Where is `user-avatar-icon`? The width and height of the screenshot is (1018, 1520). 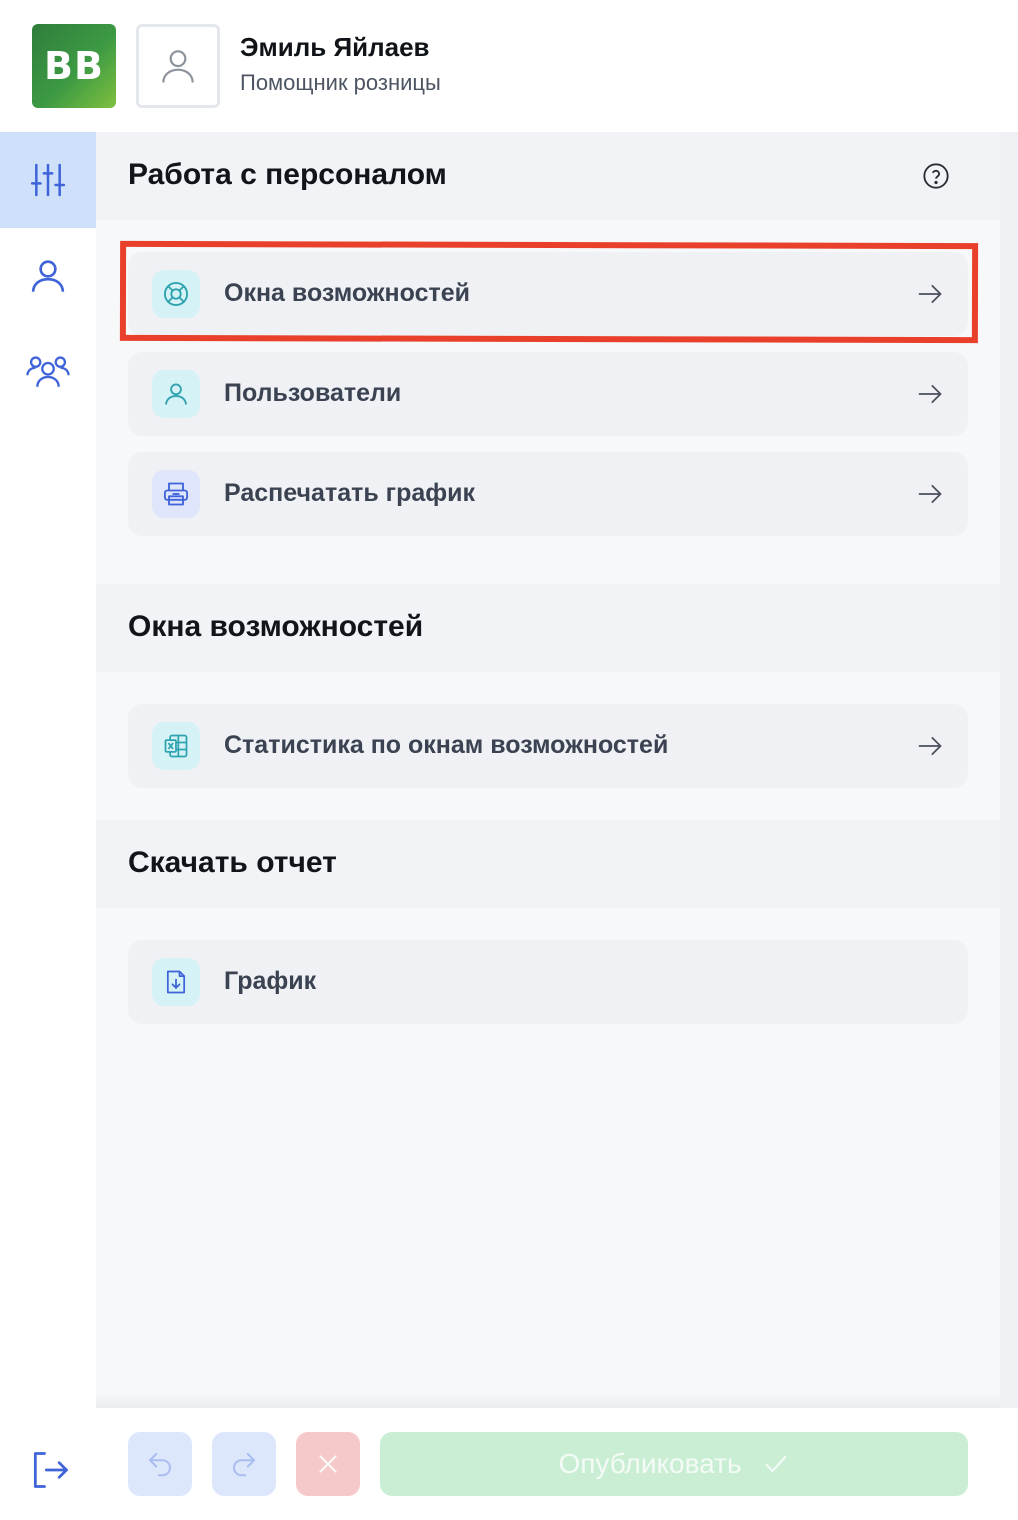 user-avatar-icon is located at coordinates (178, 66).